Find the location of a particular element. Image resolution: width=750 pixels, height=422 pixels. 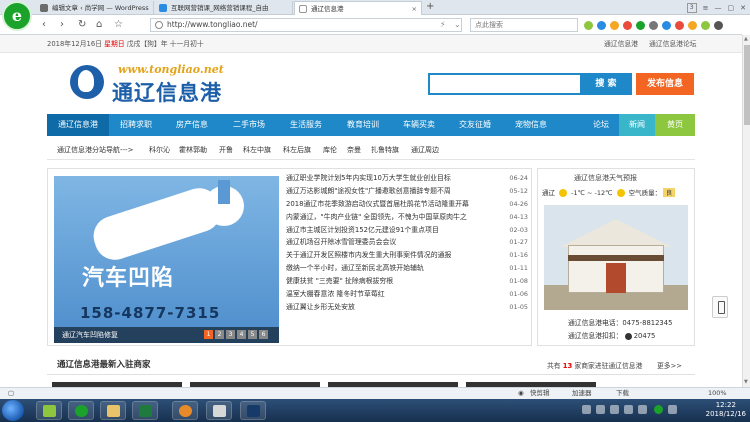

scroll-down-icon: ▼ is located at coordinates (746, 382).